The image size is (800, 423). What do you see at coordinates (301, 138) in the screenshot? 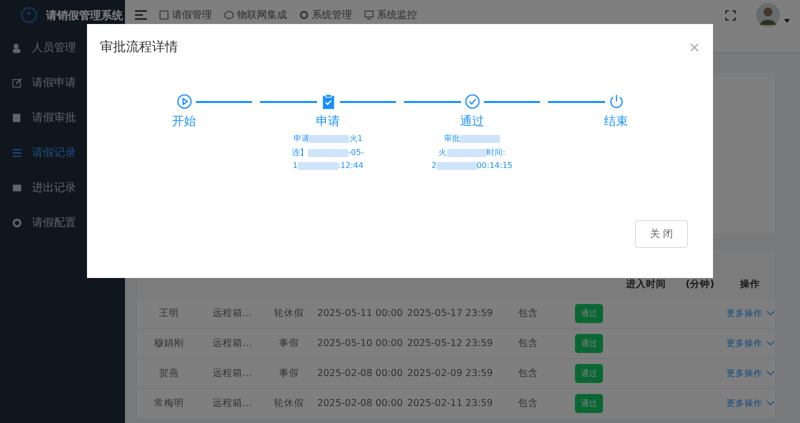
I see `step-detail: 申请` at bounding box center [301, 138].